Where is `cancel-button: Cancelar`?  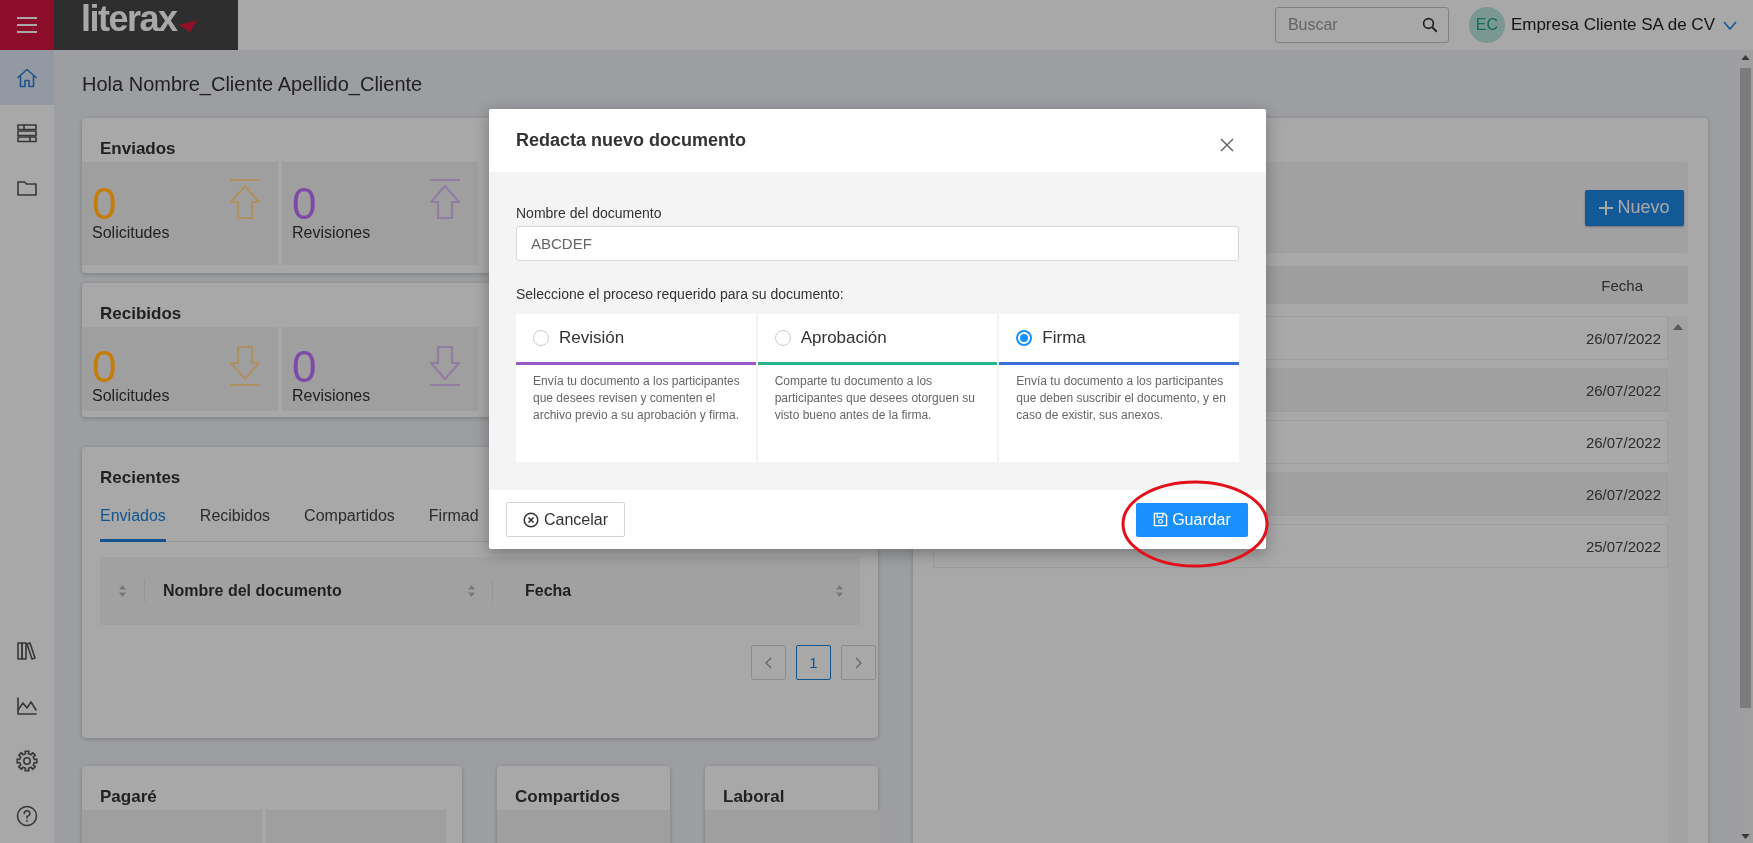 cancel-button: Cancelar is located at coordinates (565, 519).